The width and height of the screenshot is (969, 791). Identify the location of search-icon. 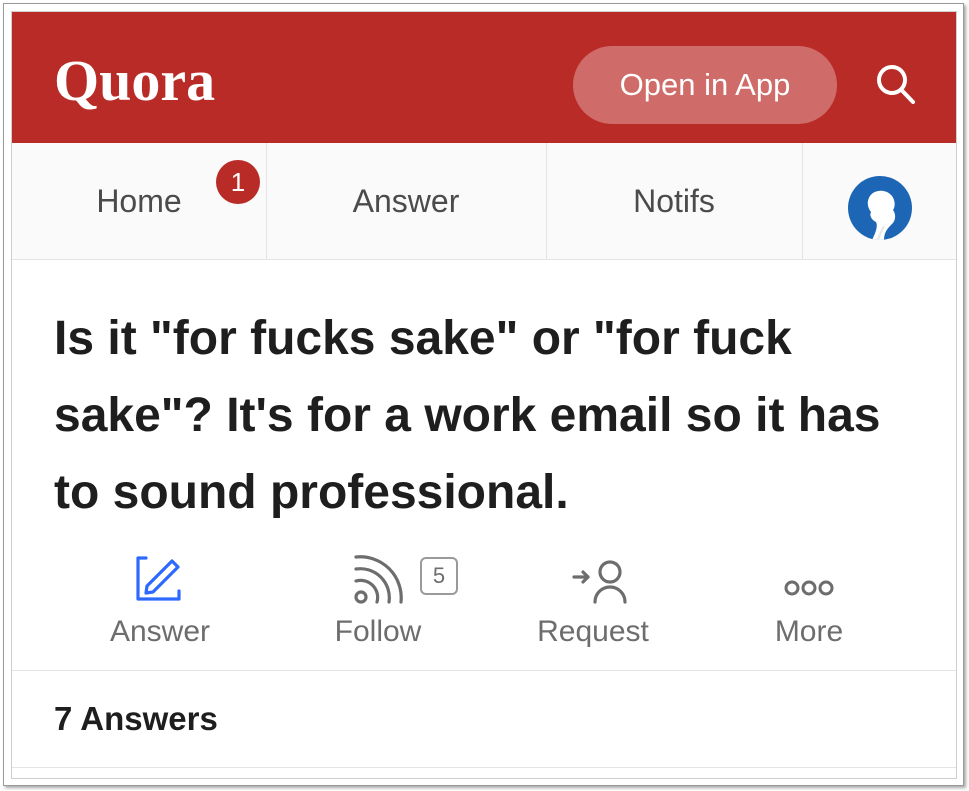
(896, 85).